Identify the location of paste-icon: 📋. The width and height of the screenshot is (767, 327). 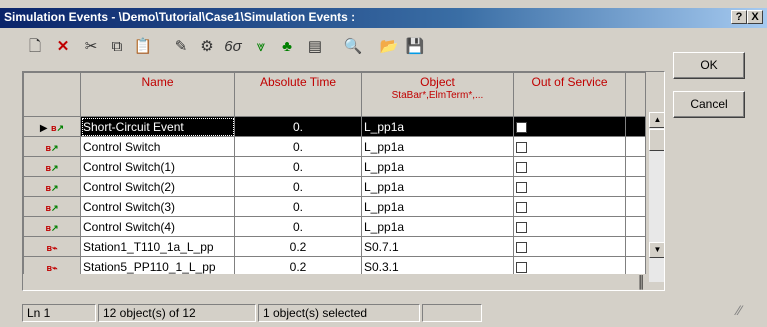
(143, 47).